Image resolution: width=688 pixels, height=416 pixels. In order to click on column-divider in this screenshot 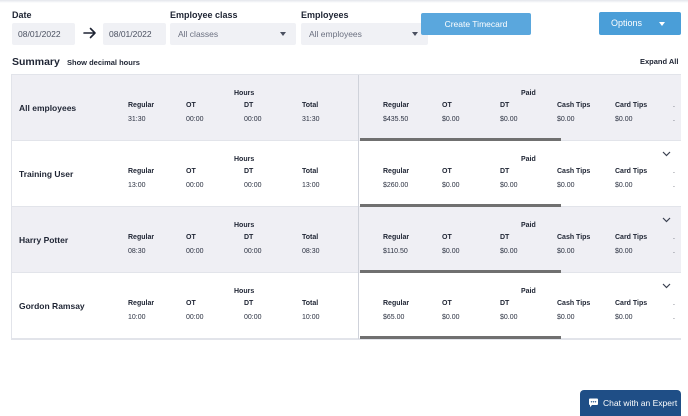, I will do `click(358, 108)`.